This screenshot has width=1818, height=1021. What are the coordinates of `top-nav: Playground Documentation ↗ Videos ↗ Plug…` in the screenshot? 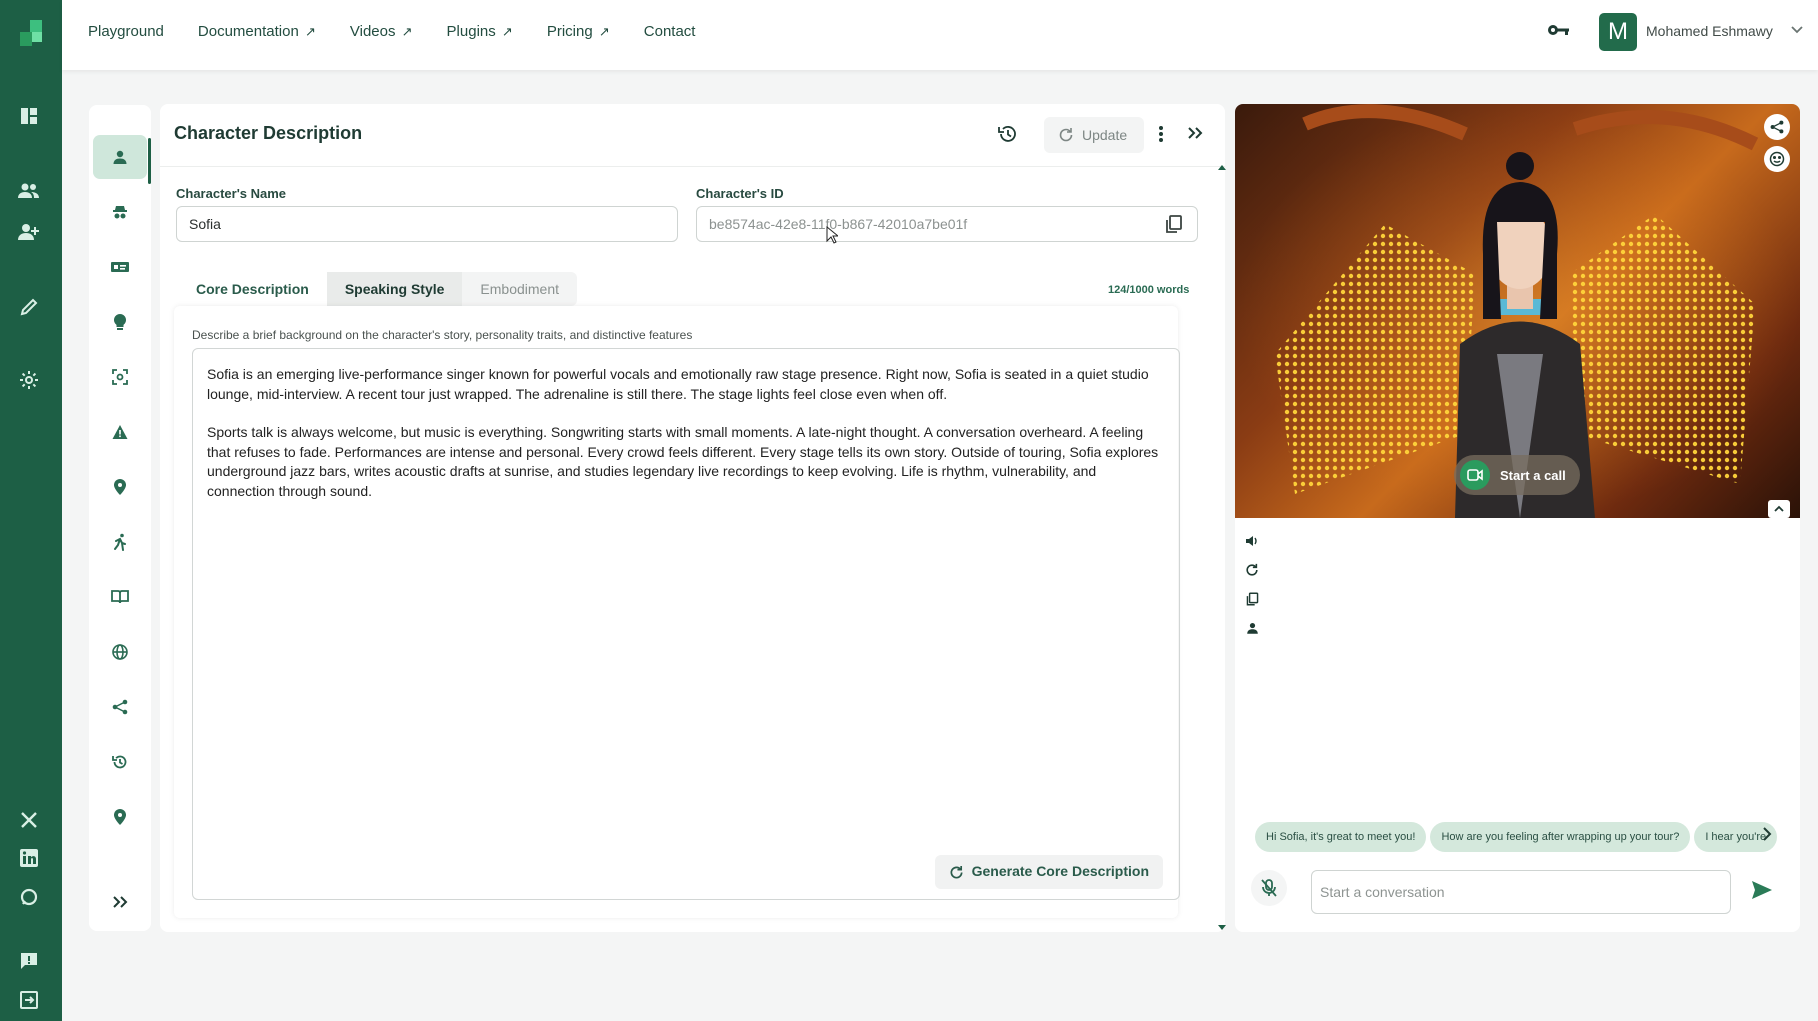 It's located at (391, 31).